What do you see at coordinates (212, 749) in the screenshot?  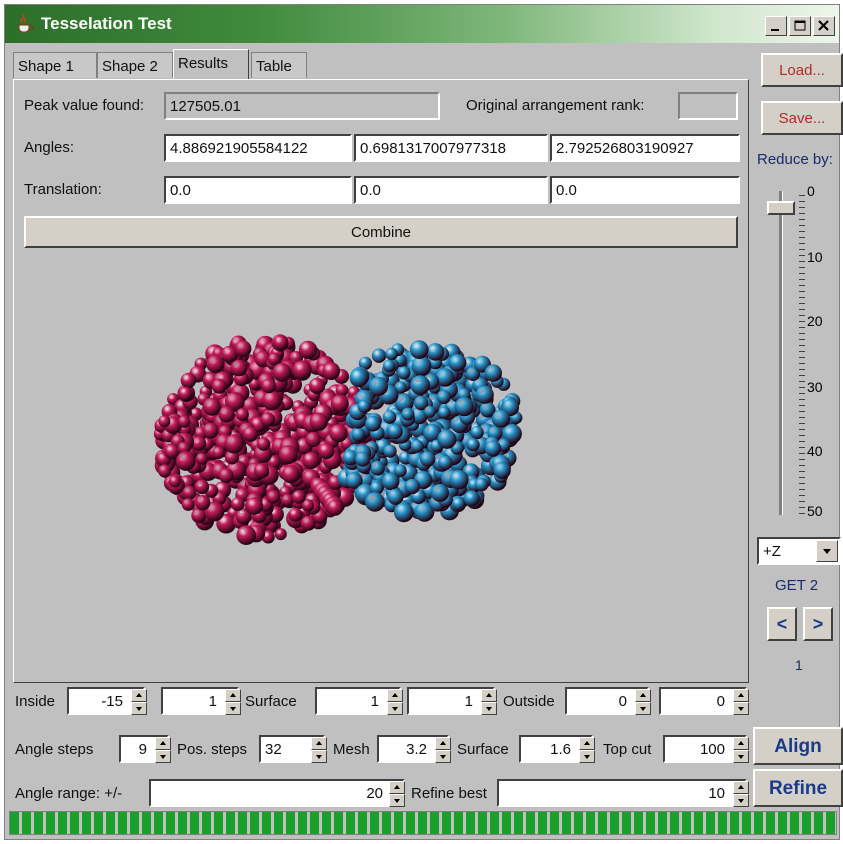 I see `pos-steps-label: Pos. steps` at bounding box center [212, 749].